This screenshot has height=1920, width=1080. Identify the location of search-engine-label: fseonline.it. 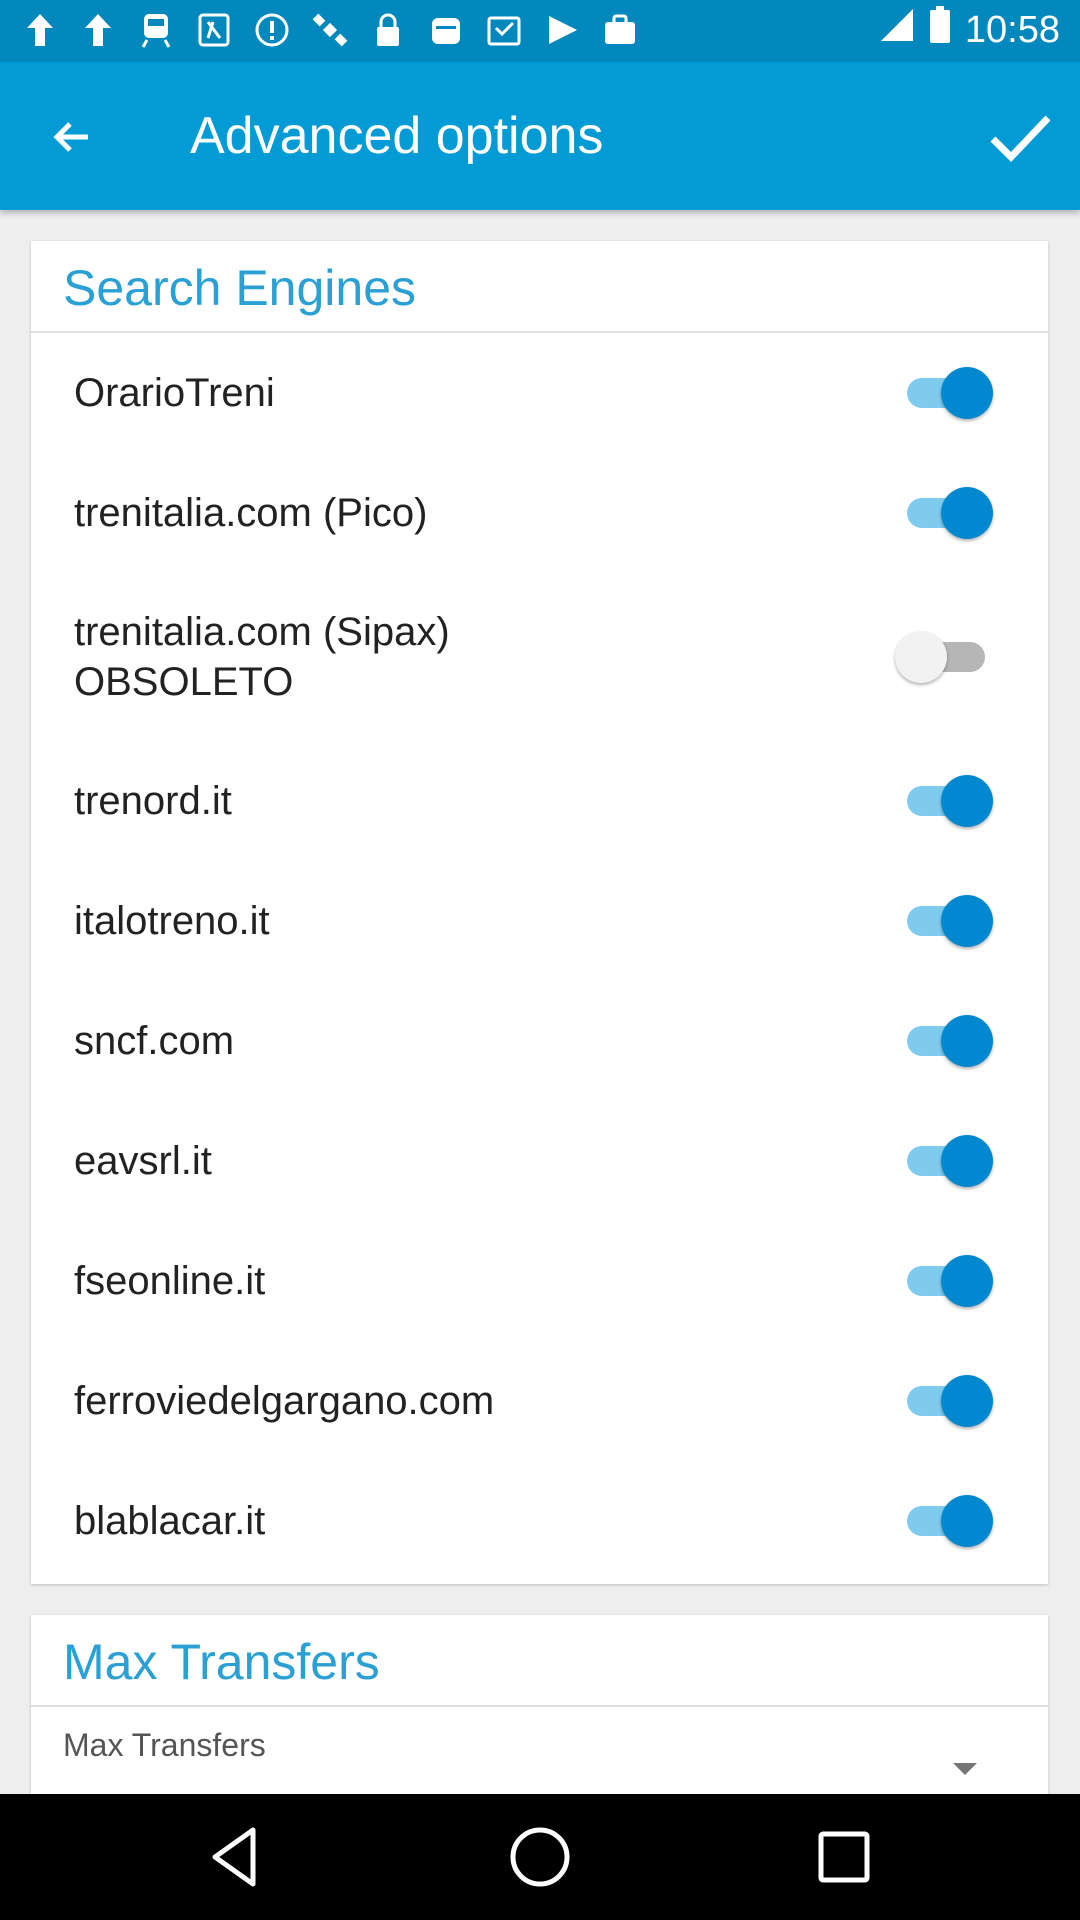
(170, 1281).